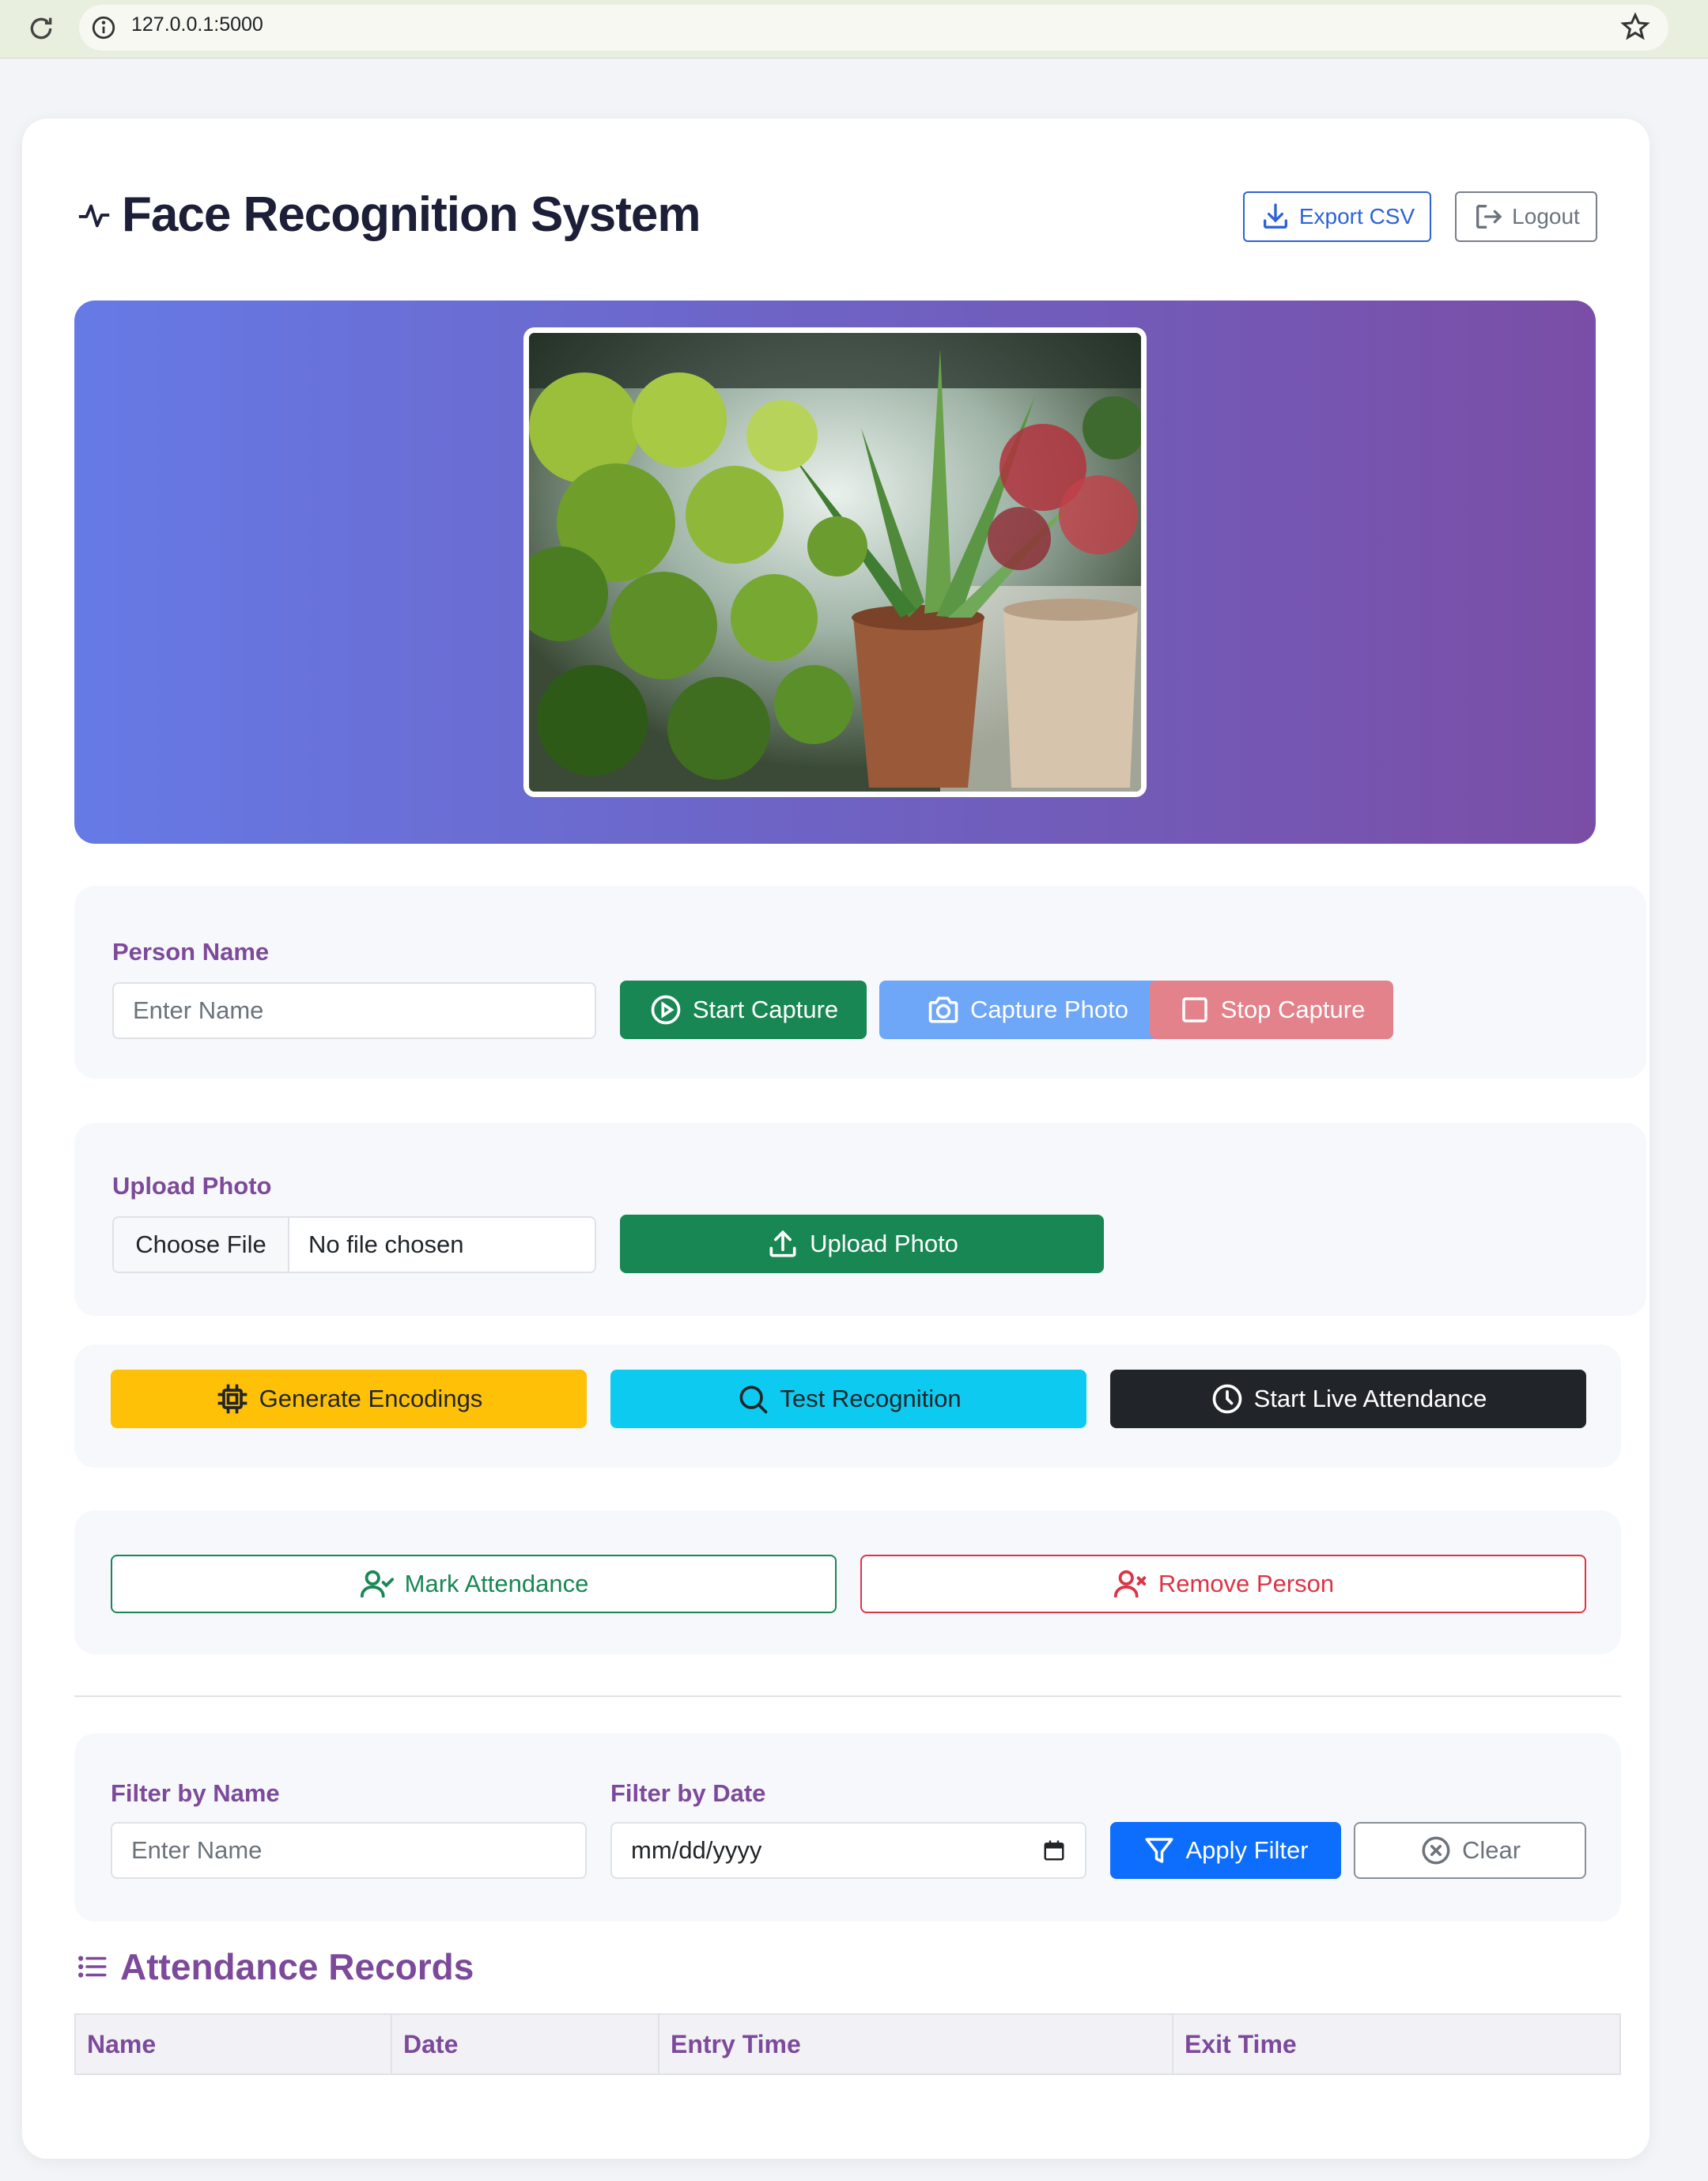  I want to click on capture-photo-button: Capture Photo, so click(1027, 1010).